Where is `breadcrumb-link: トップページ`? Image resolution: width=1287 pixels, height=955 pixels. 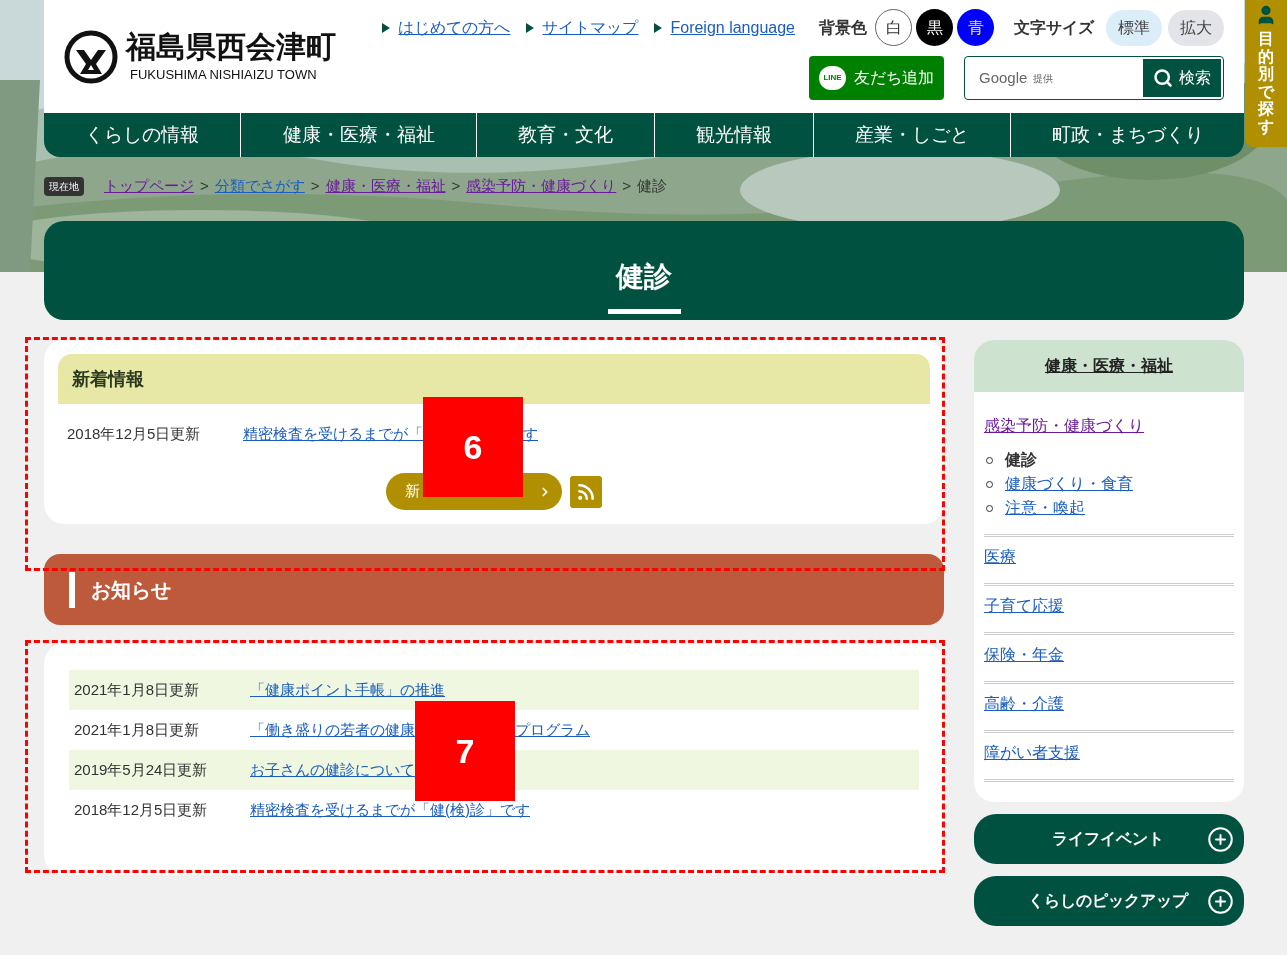
breadcrumb-link: トップページ is located at coordinates (149, 186).